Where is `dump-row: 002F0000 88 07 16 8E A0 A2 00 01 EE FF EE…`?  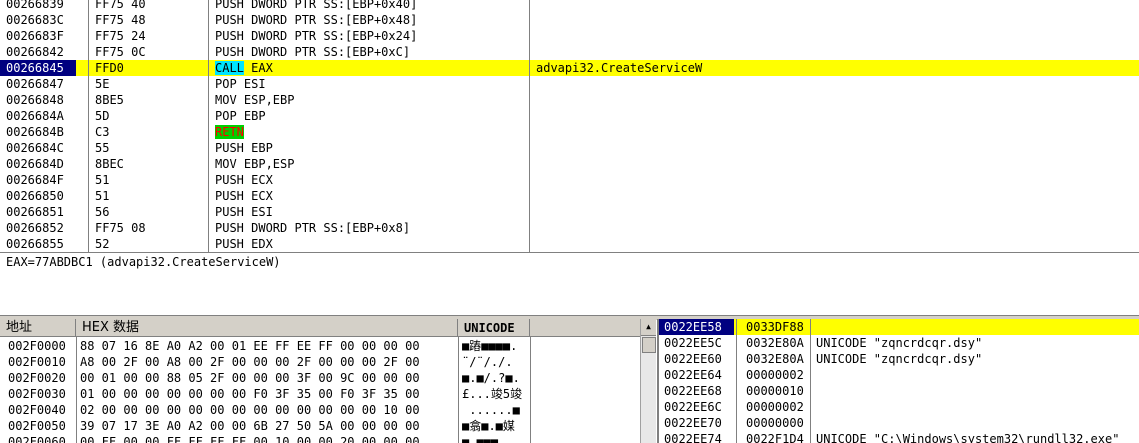 dump-row: 002F0000 88 07 16 8E A0 A2 00 01 EE FF EE… is located at coordinates (320, 346).